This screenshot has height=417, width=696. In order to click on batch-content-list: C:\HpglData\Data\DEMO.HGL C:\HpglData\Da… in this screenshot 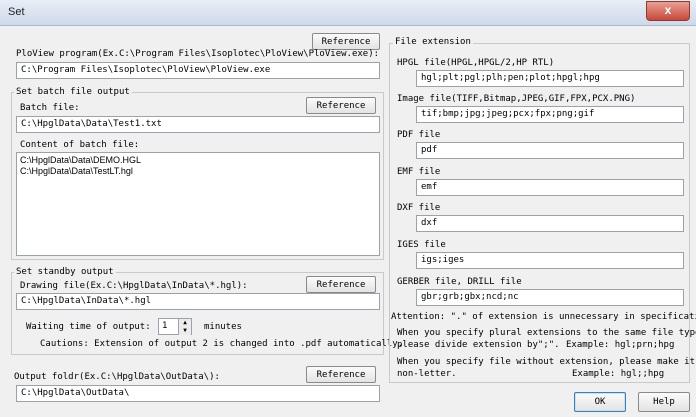, I will do `click(198, 204)`.